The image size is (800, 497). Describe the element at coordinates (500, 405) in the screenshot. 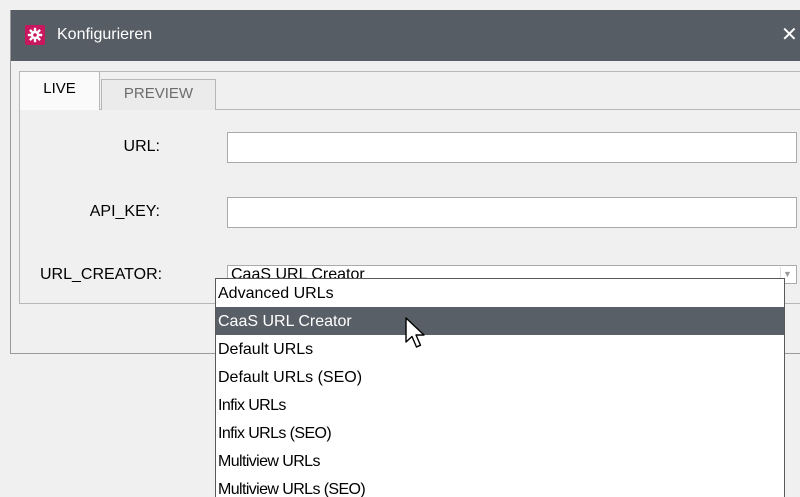

I see `dropdown-option: Infix URLs` at that location.